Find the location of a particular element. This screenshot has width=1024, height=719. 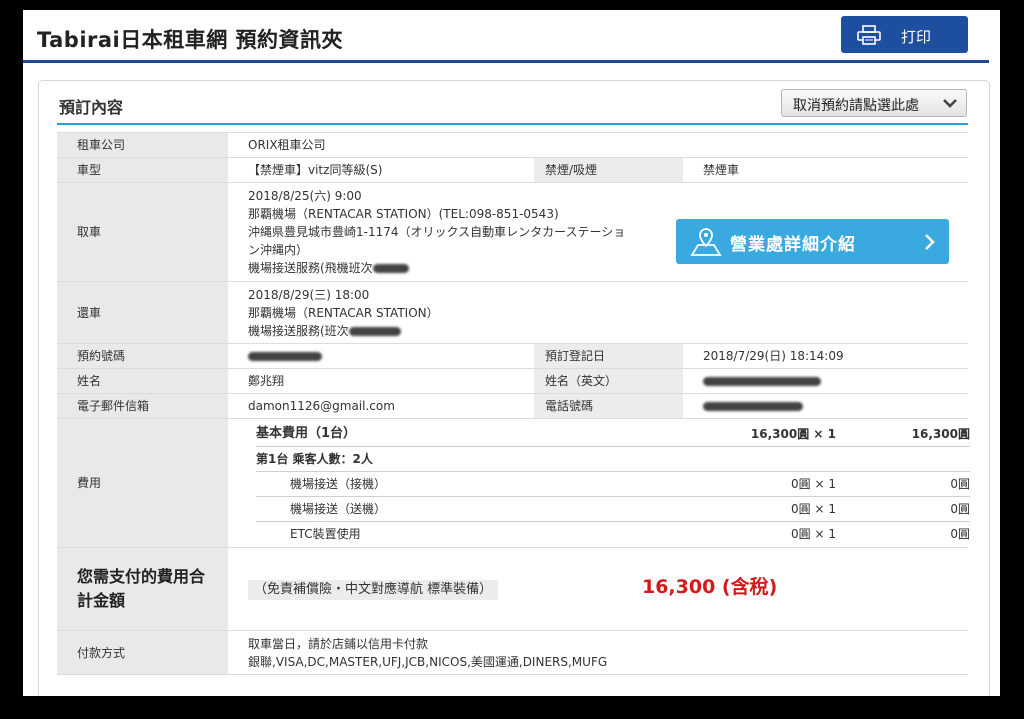

total-label: 您需支付的費用合 計金額 is located at coordinates (142, 589).